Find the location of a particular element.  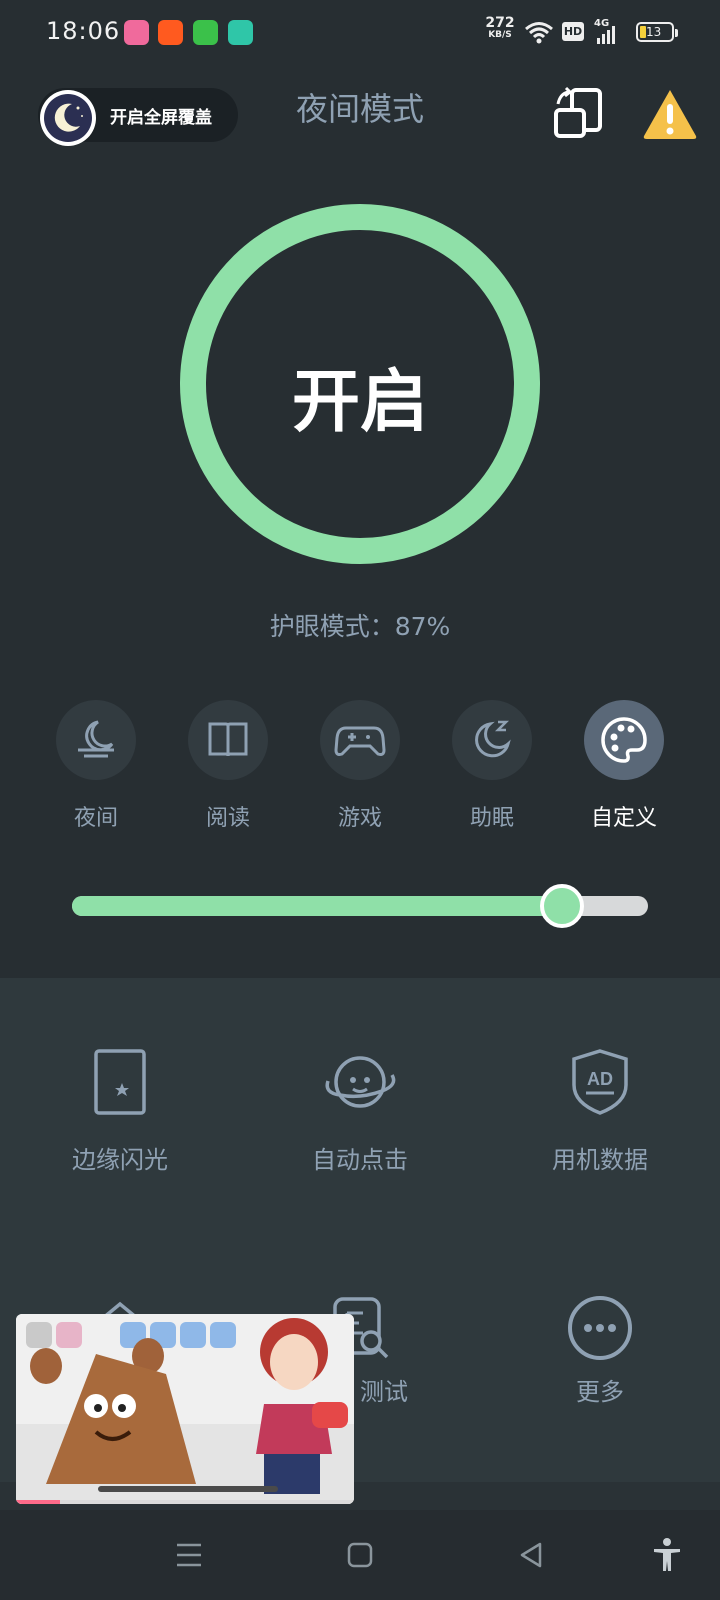

accessibility-icon is located at coordinates (667, 1554).